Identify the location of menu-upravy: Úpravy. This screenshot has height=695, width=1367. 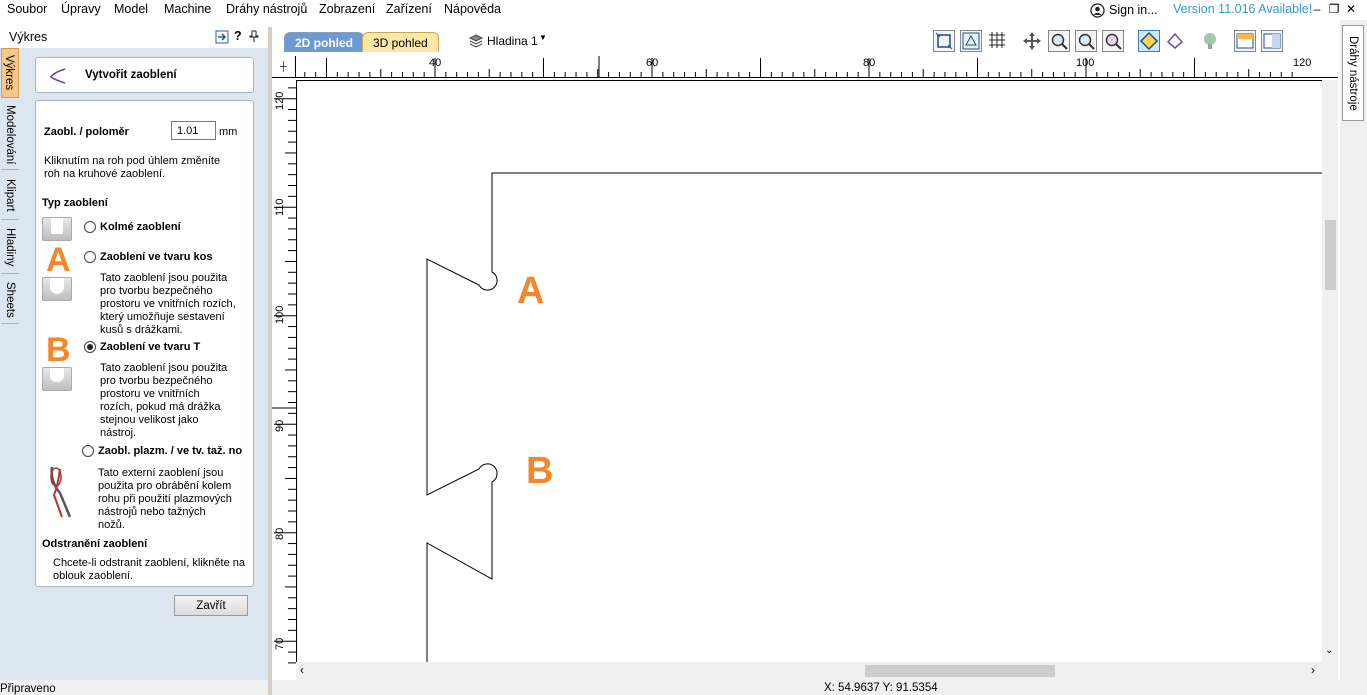
(81, 9).